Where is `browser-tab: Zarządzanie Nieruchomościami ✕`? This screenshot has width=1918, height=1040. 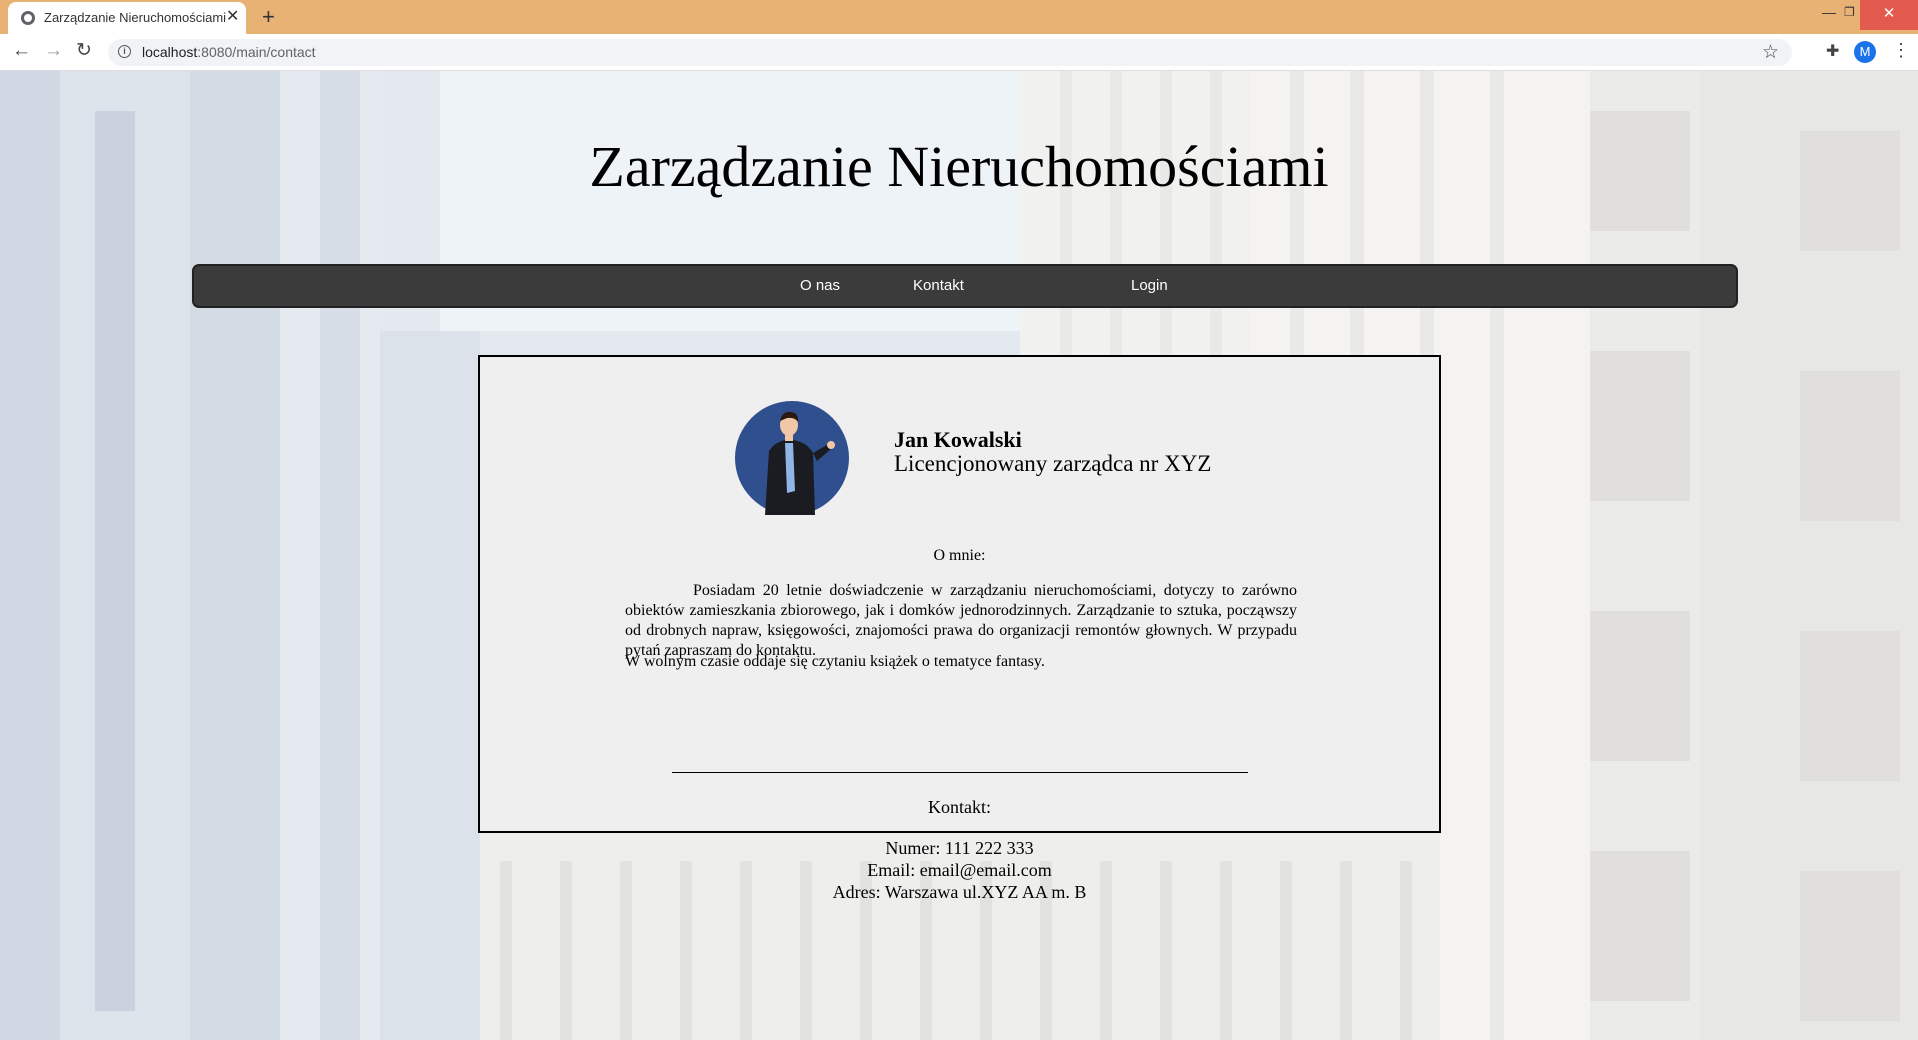 browser-tab: Zarządzanie Nieruchomościami ✕ is located at coordinates (127, 18).